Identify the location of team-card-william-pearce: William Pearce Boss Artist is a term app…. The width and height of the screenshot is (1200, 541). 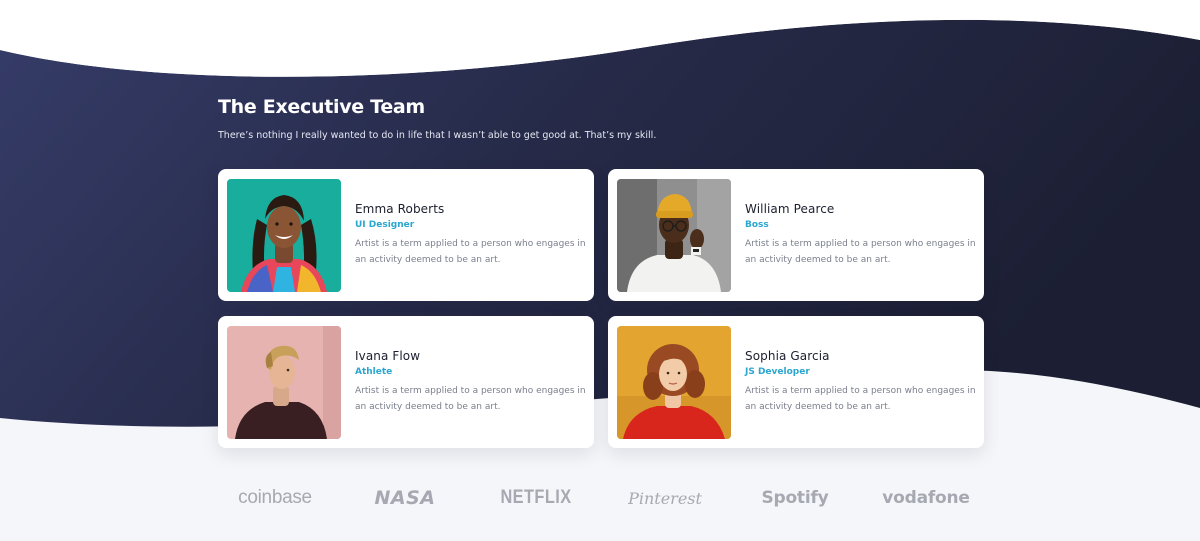
(796, 235).